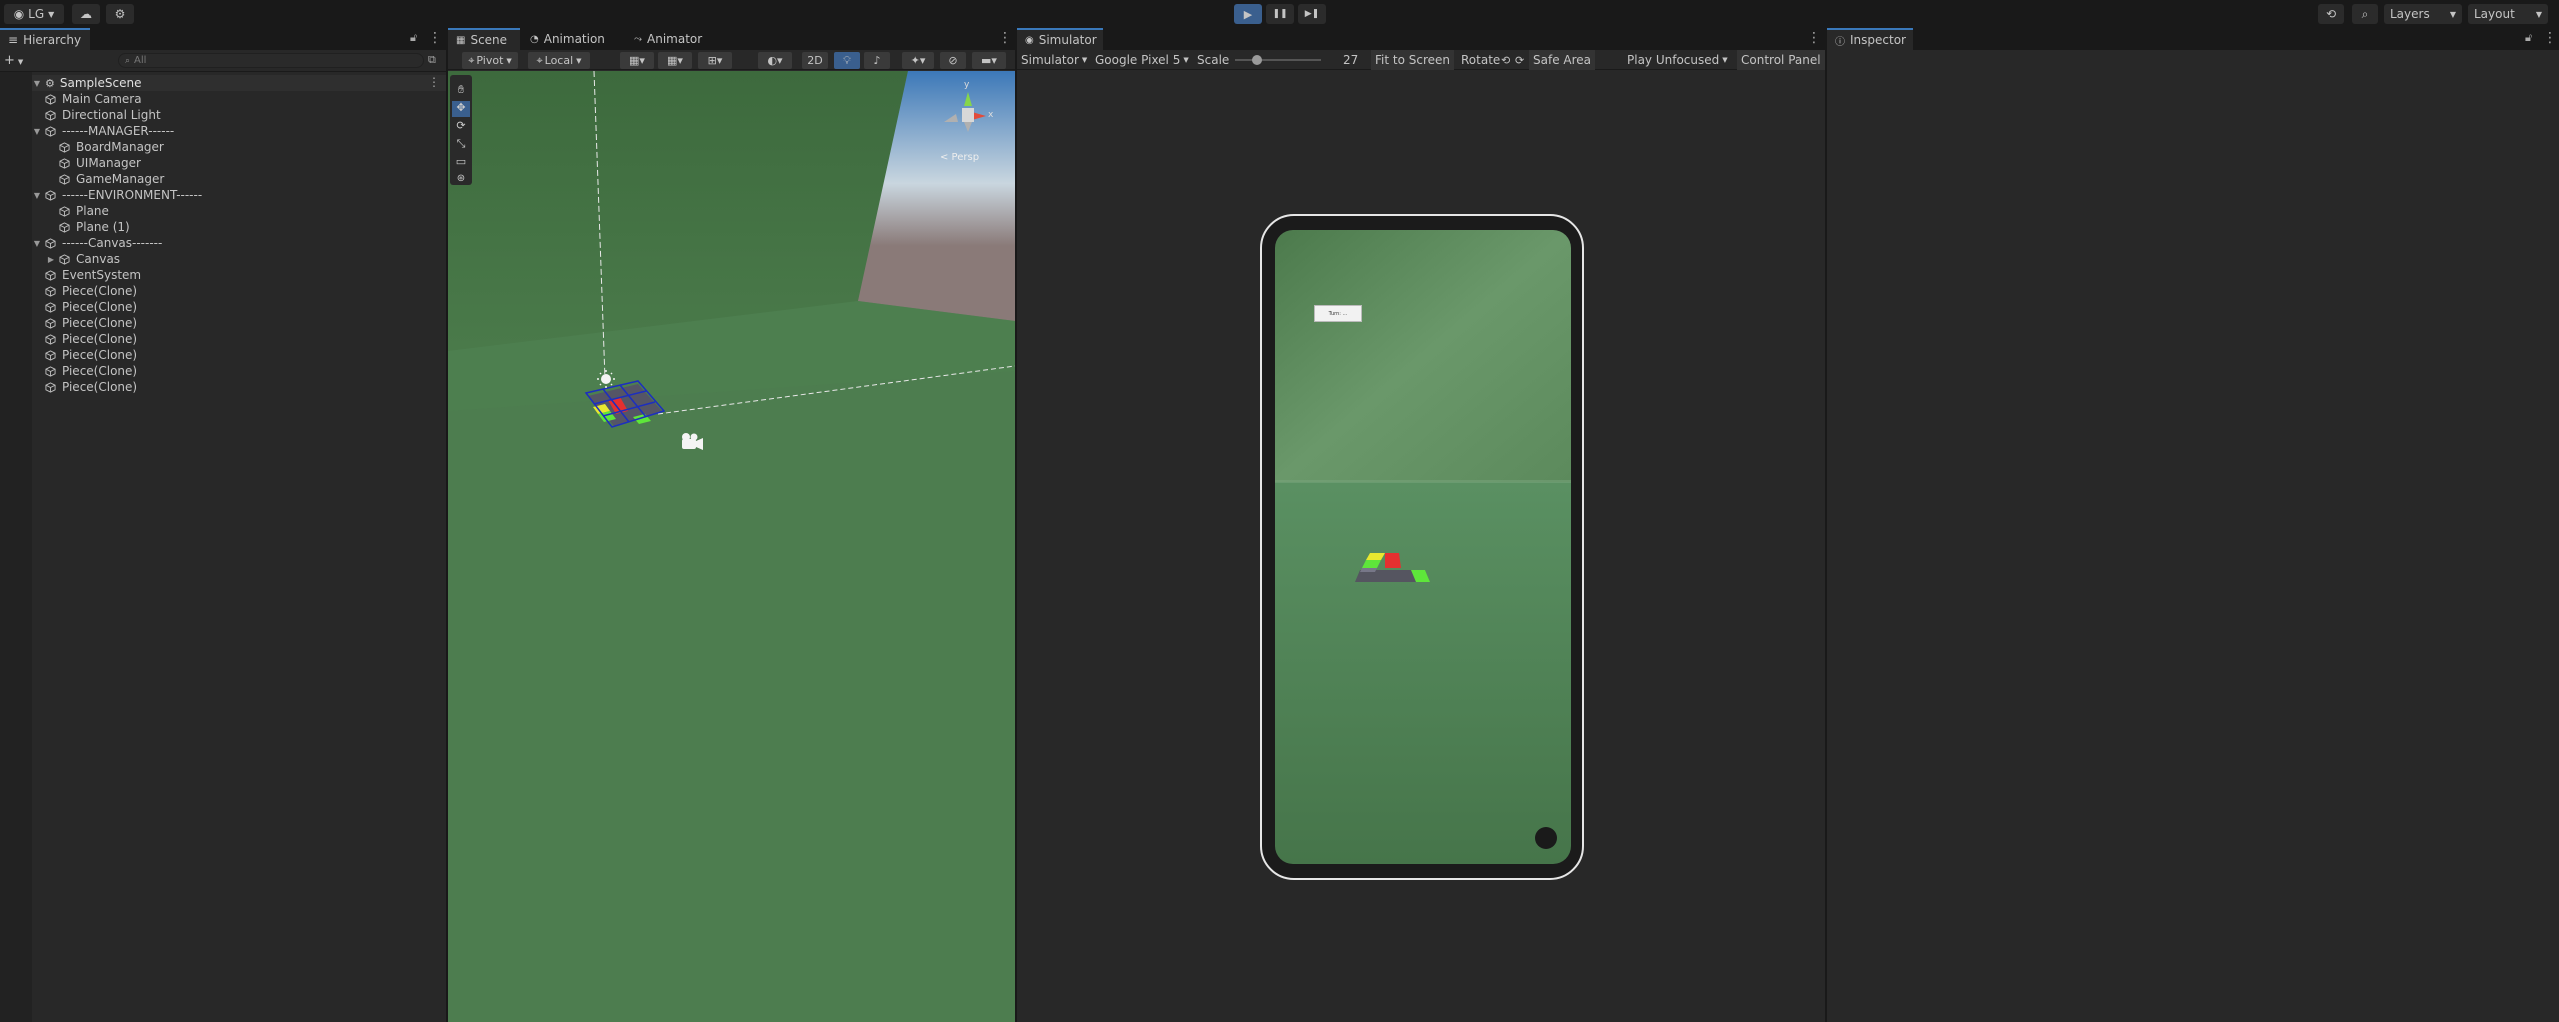  What do you see at coordinates (490, 60) in the screenshot?
I see `pivot-dropdown: ⌖ Pivot ▼` at bounding box center [490, 60].